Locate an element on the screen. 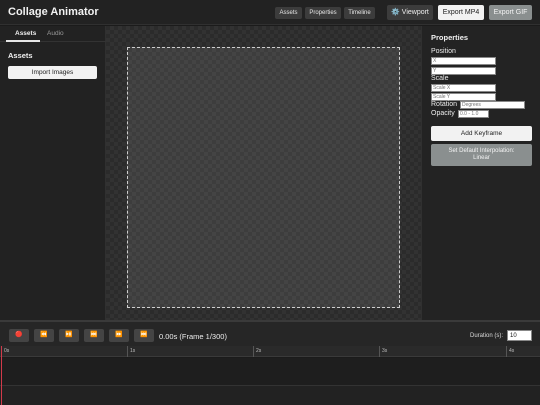 This screenshot has height=405, width=540. fast-forward-icon: ⏩ is located at coordinates (119, 335).